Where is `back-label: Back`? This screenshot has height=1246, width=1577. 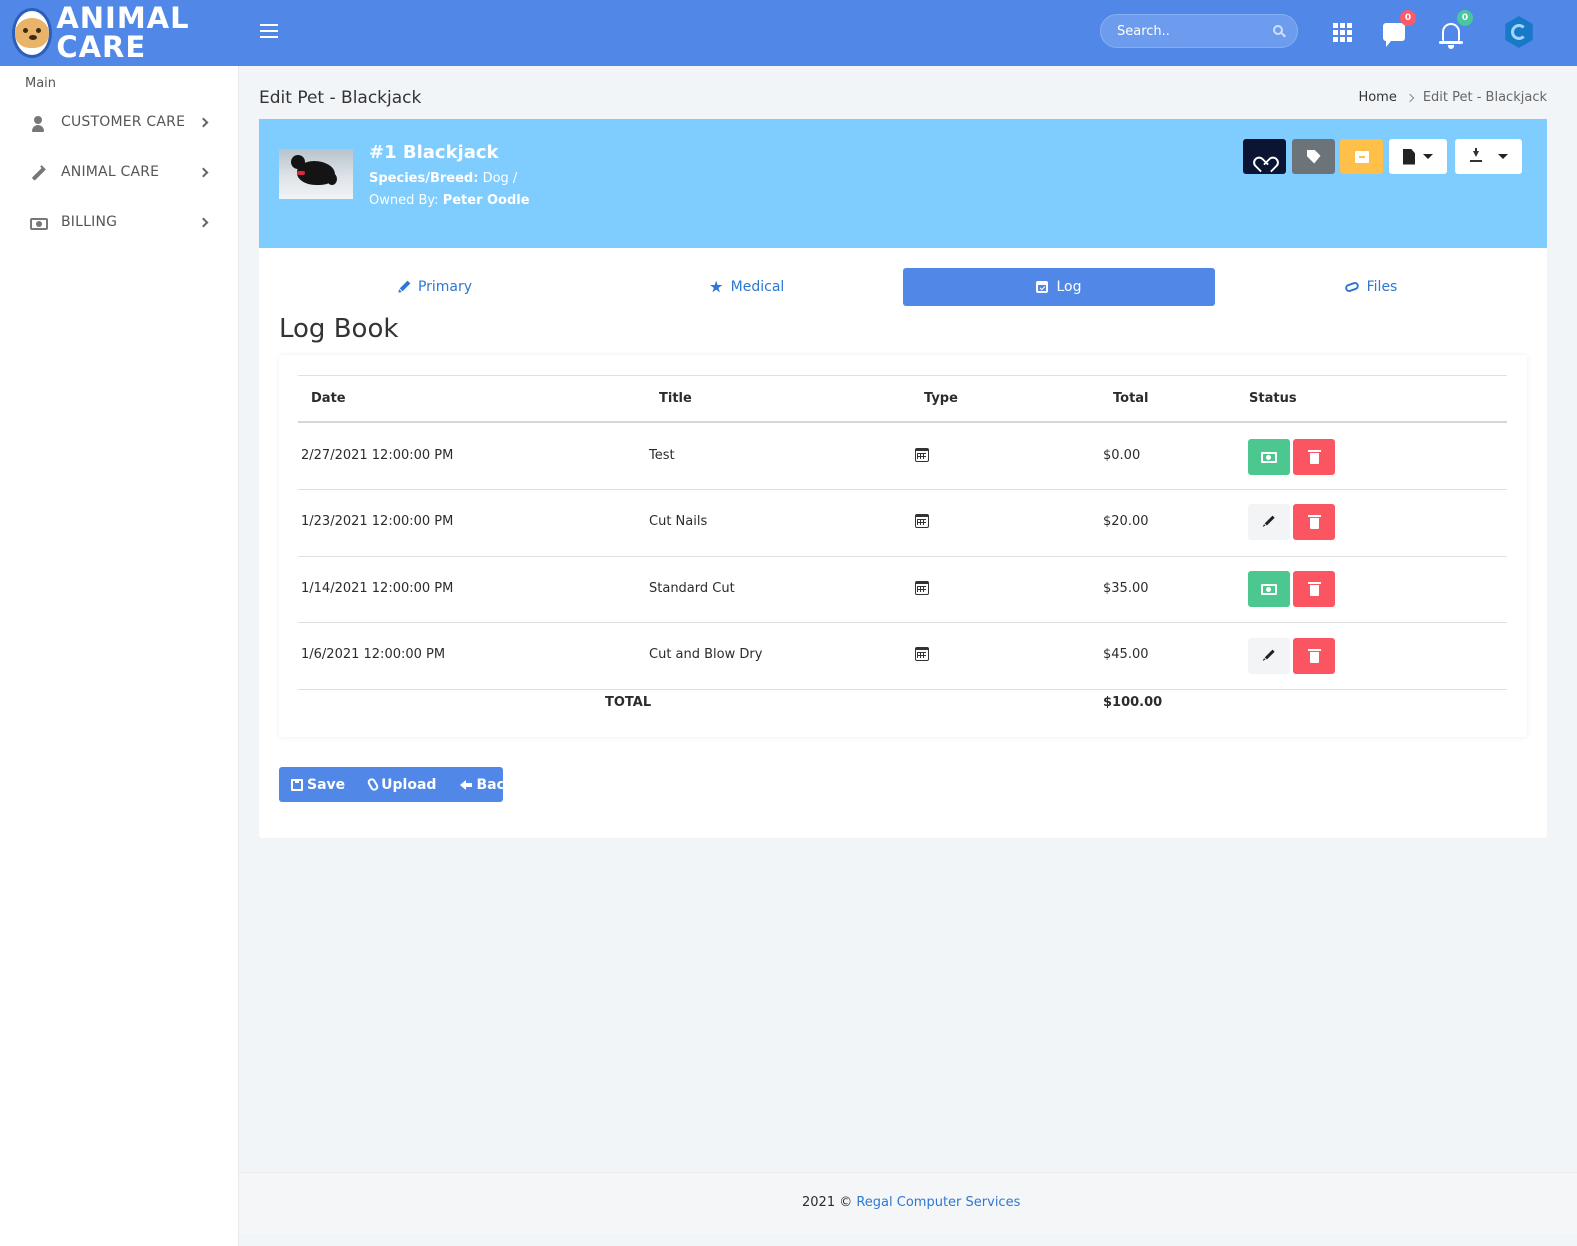
back-label: Back is located at coordinates (495, 784).